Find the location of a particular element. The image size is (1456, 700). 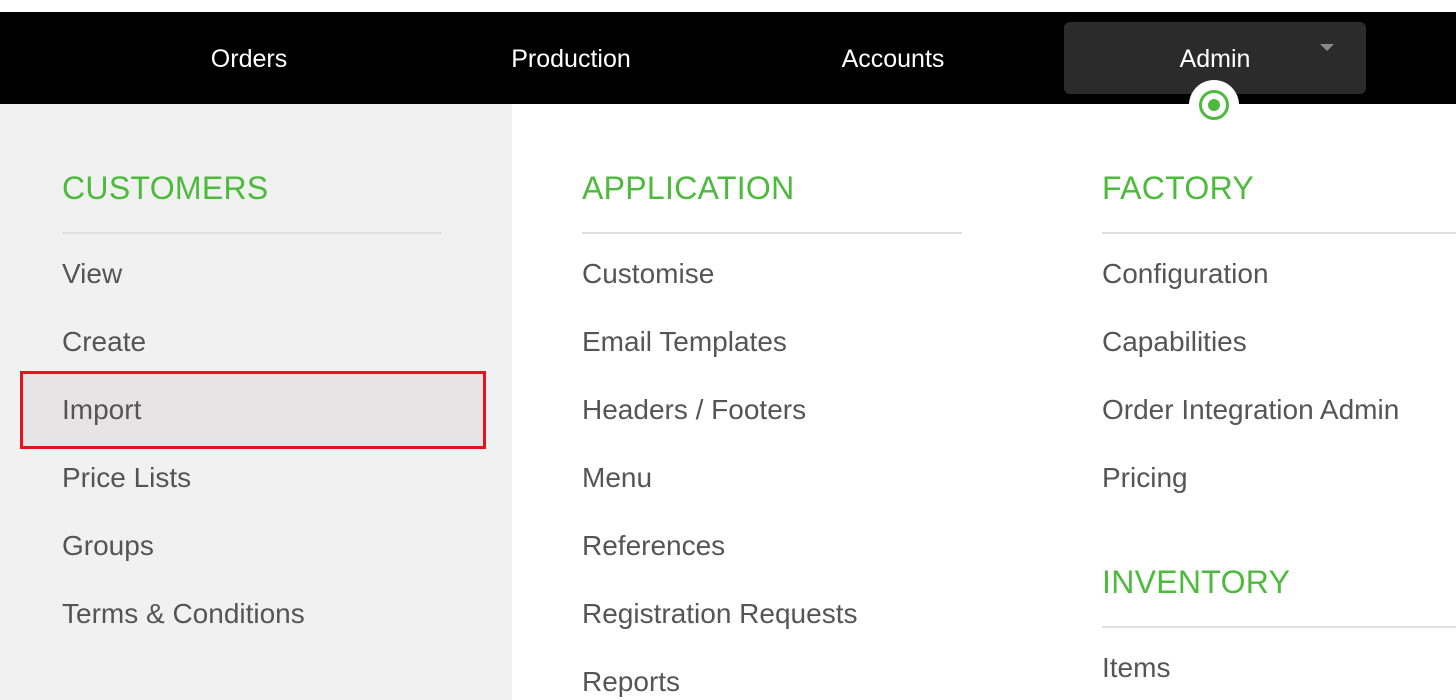

nav-accounts: Accounts is located at coordinates (893, 58).